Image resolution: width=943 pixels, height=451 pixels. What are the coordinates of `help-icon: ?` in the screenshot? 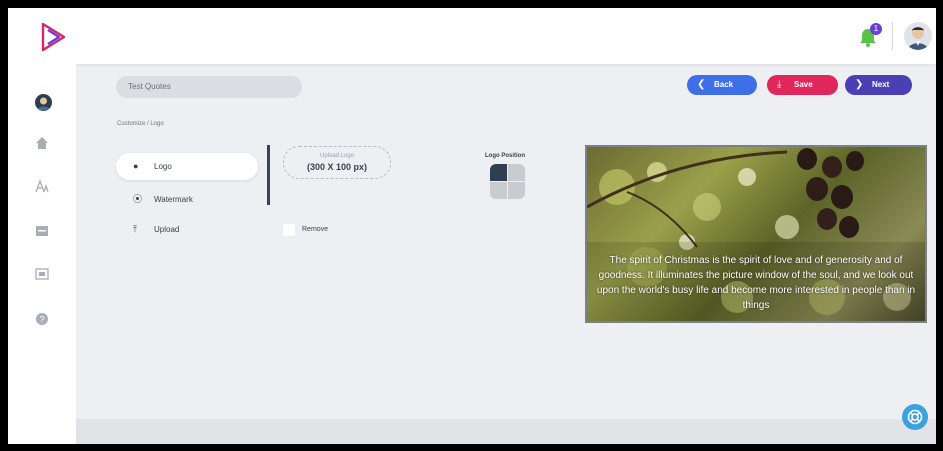 It's located at (42, 320).